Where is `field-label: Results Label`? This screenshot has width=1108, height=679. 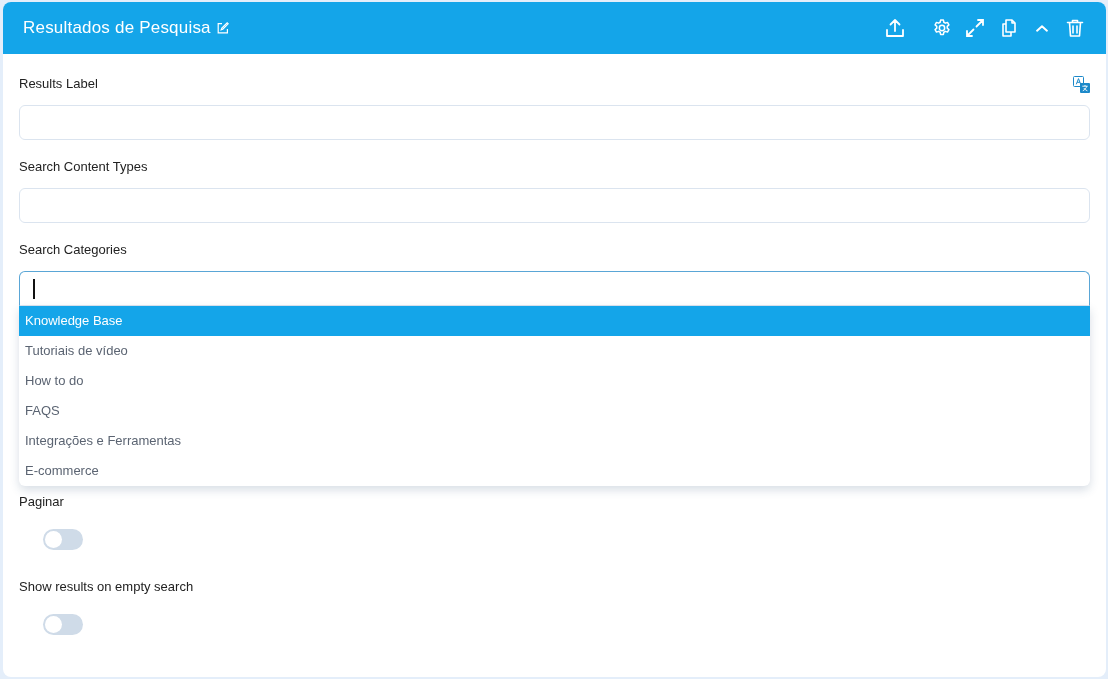 field-label: Results Label is located at coordinates (58, 84).